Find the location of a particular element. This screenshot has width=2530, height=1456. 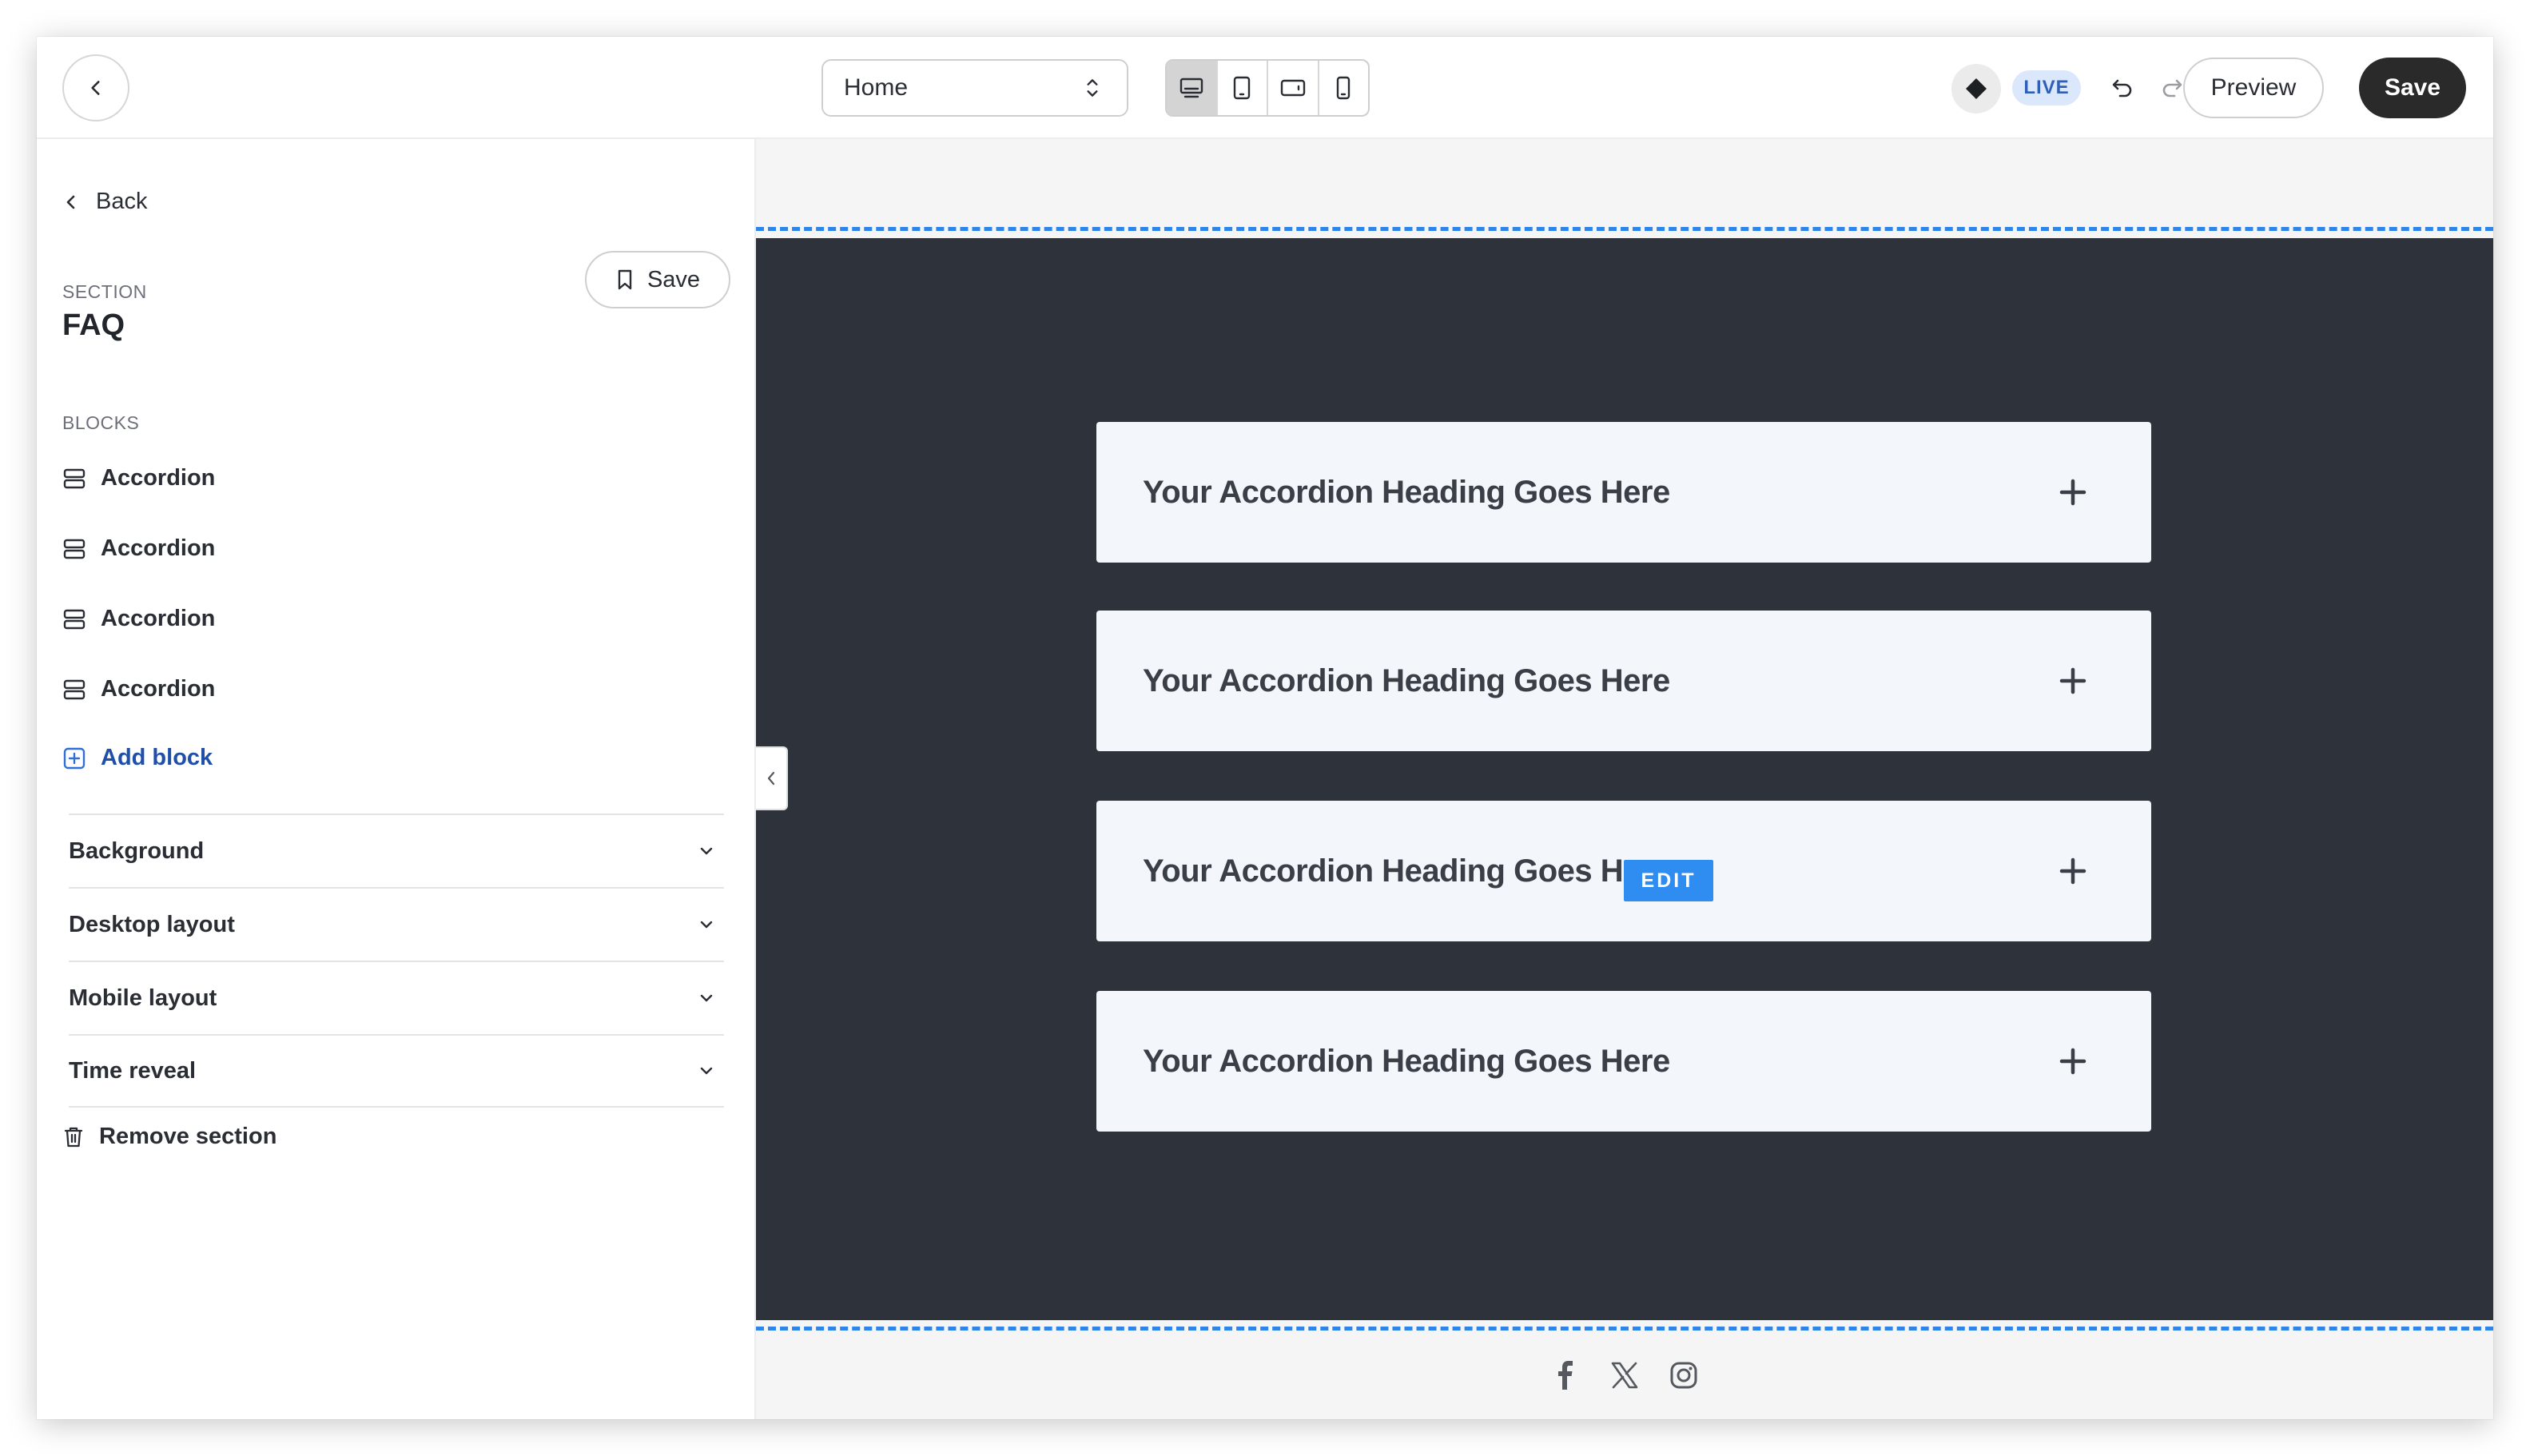

plus-square-icon is located at coordinates (74, 758).